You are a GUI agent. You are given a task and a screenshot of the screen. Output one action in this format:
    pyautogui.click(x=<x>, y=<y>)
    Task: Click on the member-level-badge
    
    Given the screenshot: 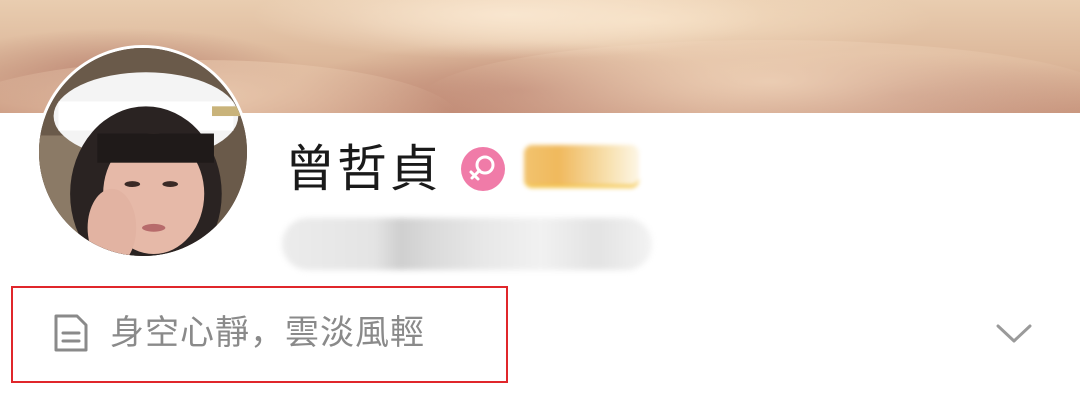 What is the action you would take?
    pyautogui.click(x=581, y=165)
    